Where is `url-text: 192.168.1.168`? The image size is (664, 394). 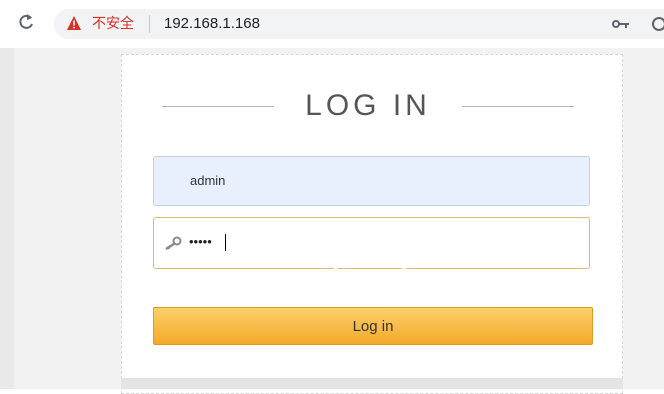 url-text: 192.168.1.168 is located at coordinates (212, 24).